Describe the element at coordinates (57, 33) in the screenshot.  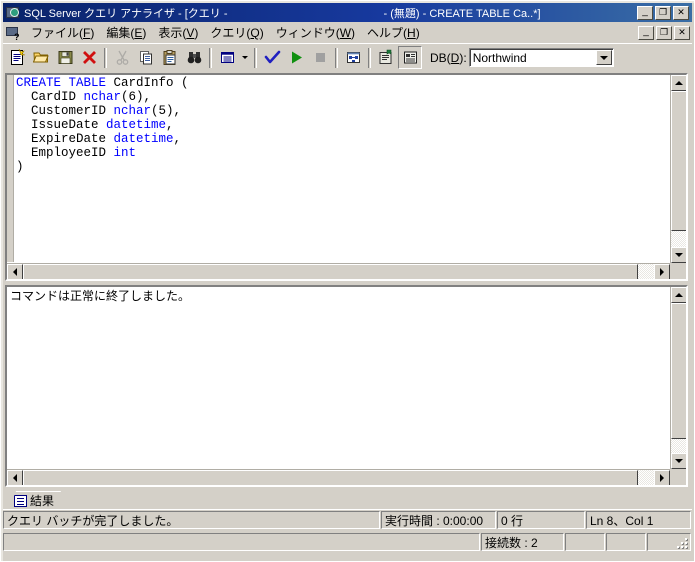
I see `menu-file-pre: ファイル(` at that location.